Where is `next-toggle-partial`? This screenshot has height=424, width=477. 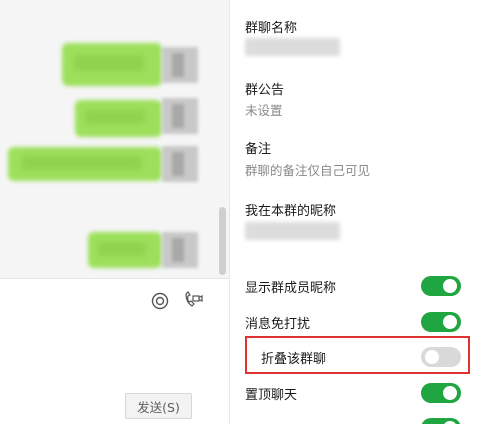 next-toggle-partial is located at coordinates (441, 421).